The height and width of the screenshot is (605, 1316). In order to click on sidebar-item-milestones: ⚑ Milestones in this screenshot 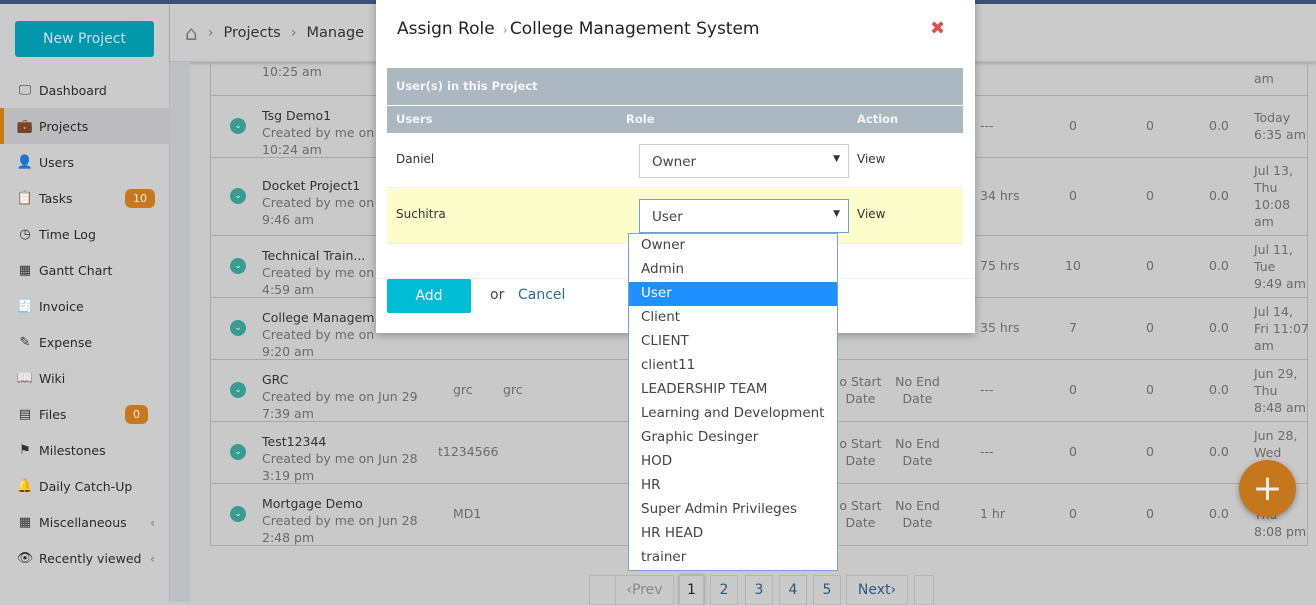, I will do `click(85, 450)`.